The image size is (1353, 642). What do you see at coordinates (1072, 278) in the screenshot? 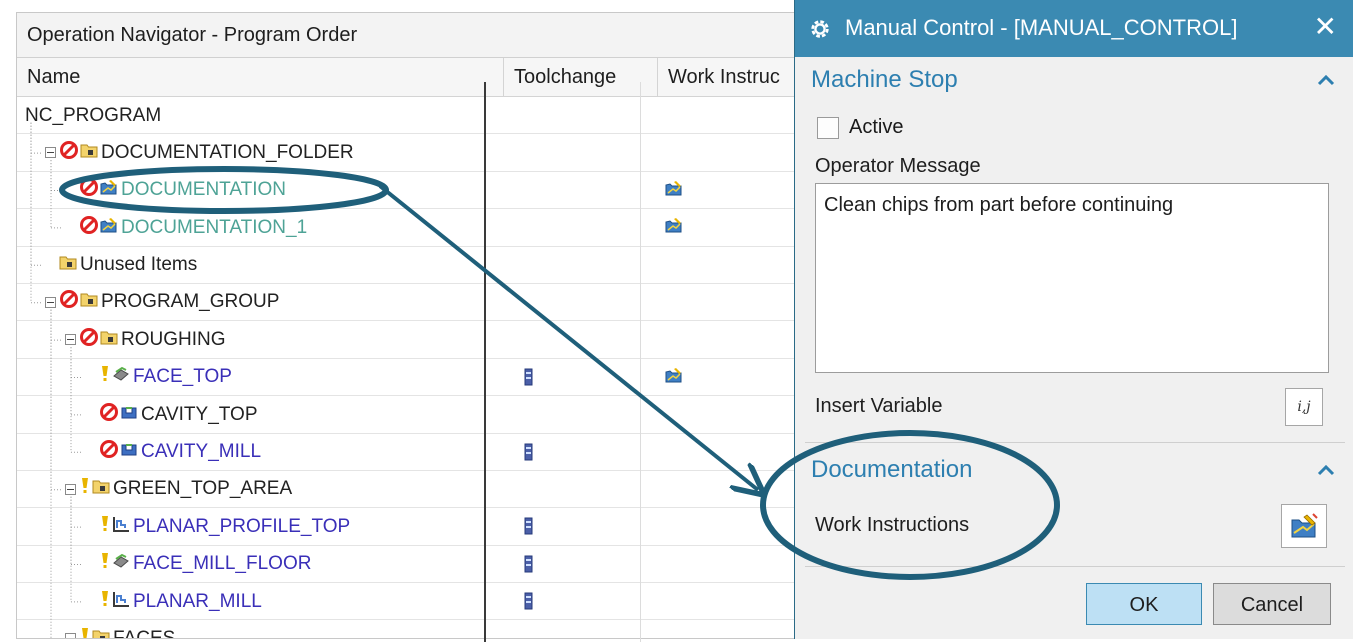
I see `operator-message-input: Clean chips from part before continuing` at bounding box center [1072, 278].